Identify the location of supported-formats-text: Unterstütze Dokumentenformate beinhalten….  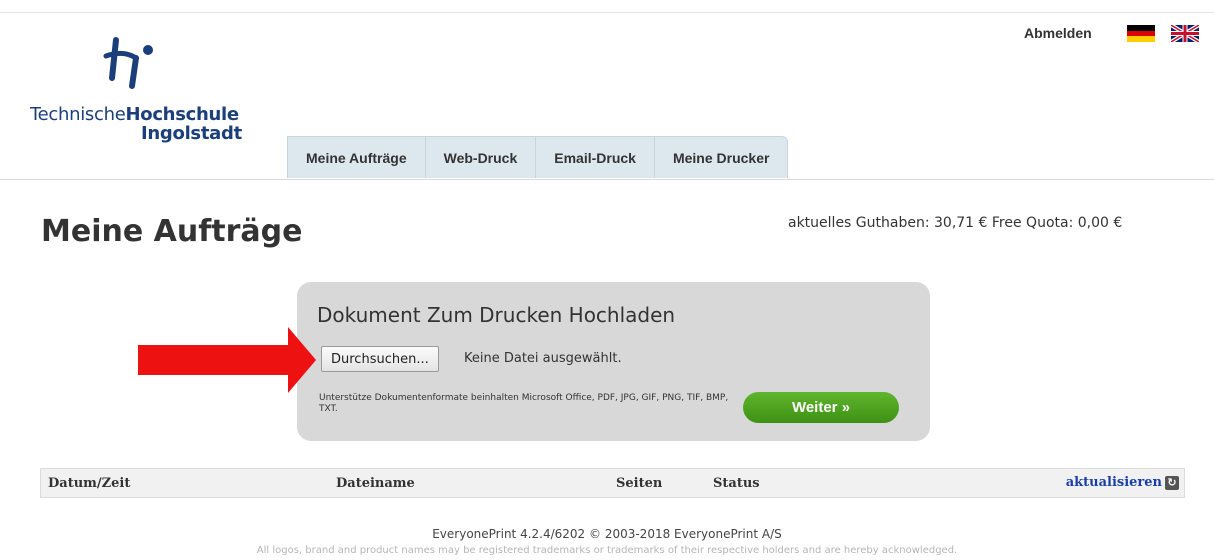
(524, 403).